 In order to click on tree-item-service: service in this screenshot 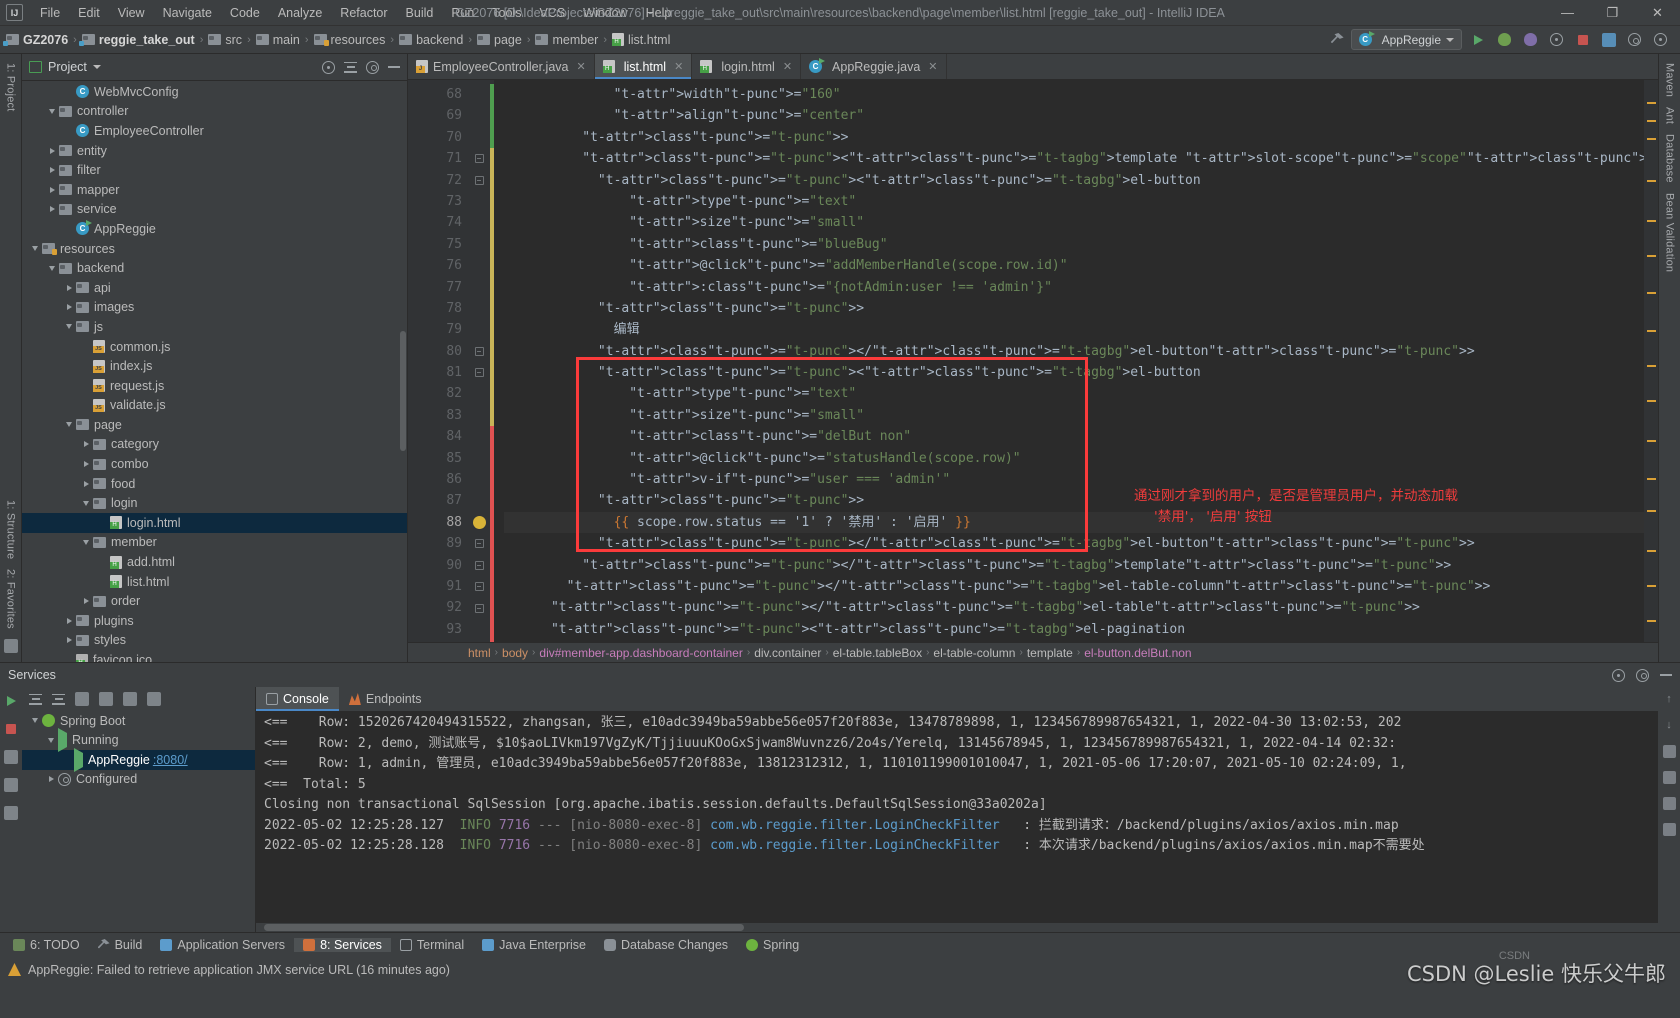, I will do `click(214, 210)`.